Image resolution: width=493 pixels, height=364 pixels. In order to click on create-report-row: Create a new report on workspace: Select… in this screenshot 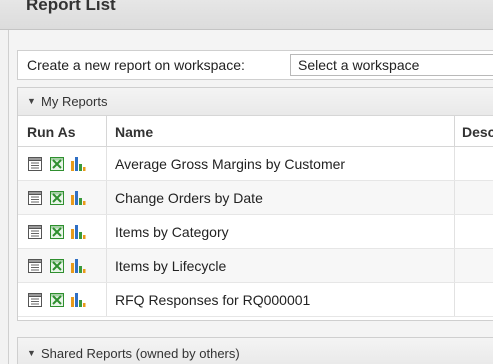, I will do `click(255, 65)`.